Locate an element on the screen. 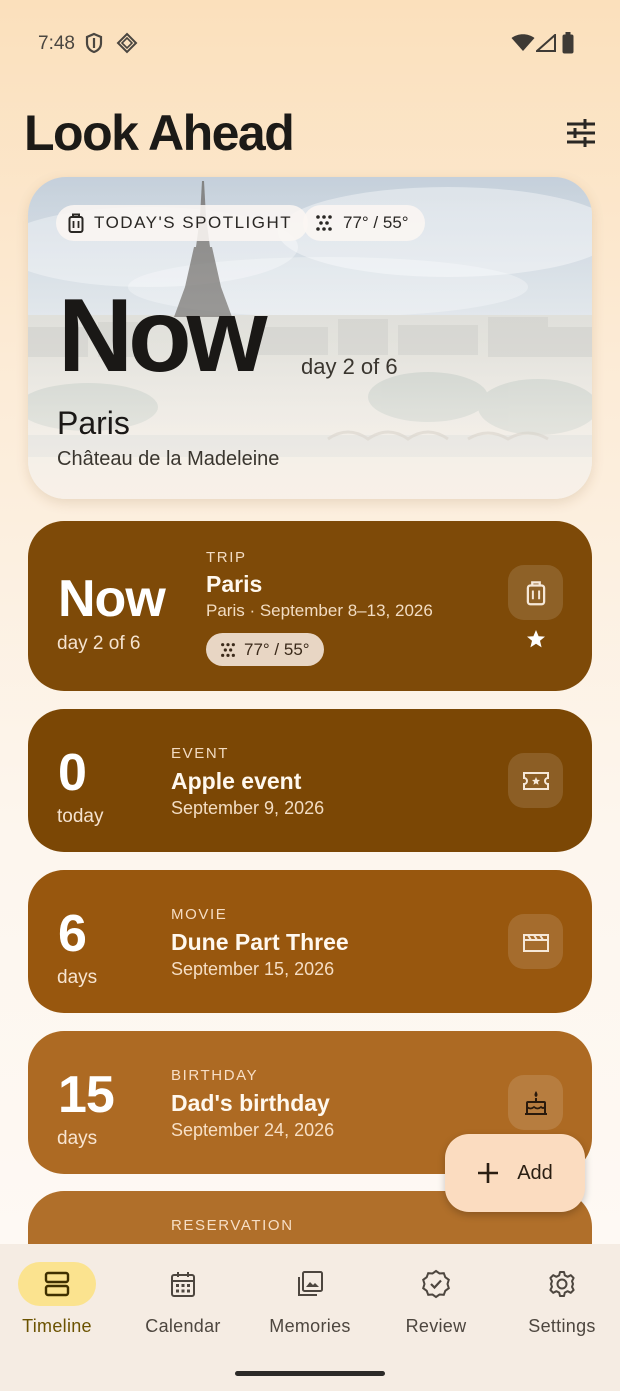 The image size is (620, 1391). memories-icon is located at coordinates (310, 1283).